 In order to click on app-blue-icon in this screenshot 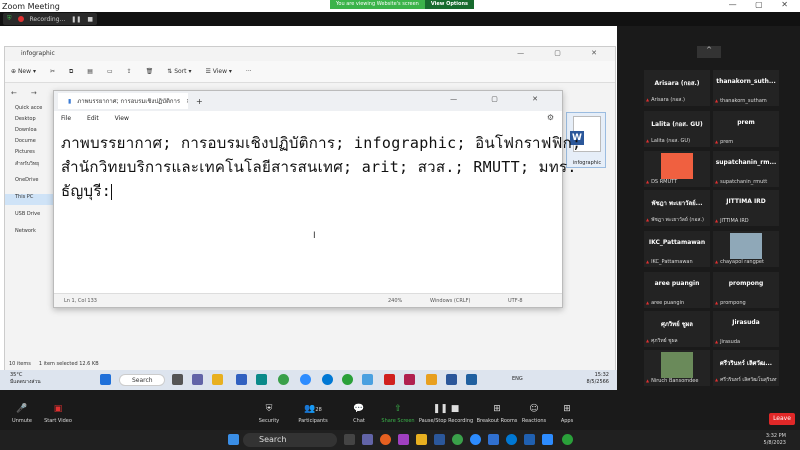, I will do `click(471, 379)`.